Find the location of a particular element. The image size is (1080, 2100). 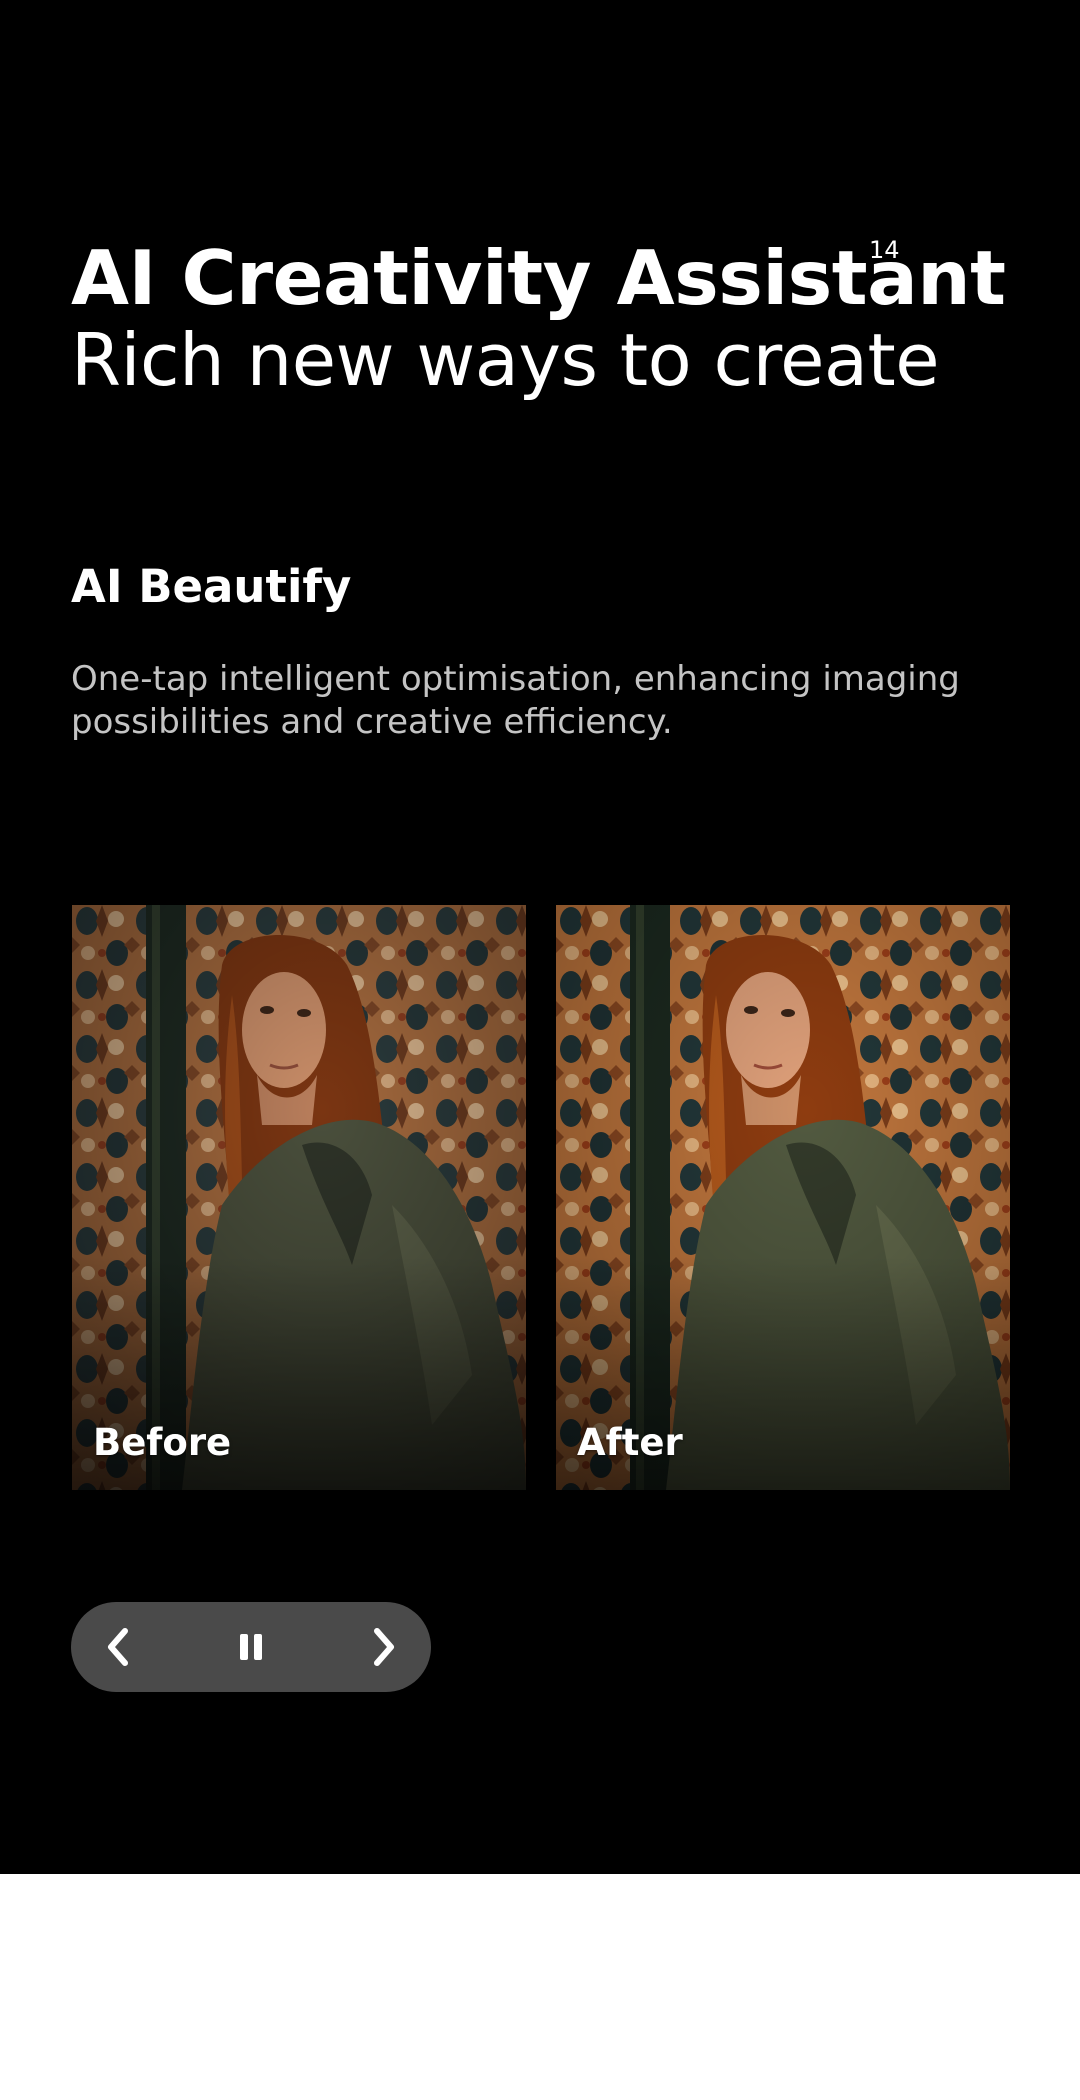

pause-button is located at coordinates (251, 1647).